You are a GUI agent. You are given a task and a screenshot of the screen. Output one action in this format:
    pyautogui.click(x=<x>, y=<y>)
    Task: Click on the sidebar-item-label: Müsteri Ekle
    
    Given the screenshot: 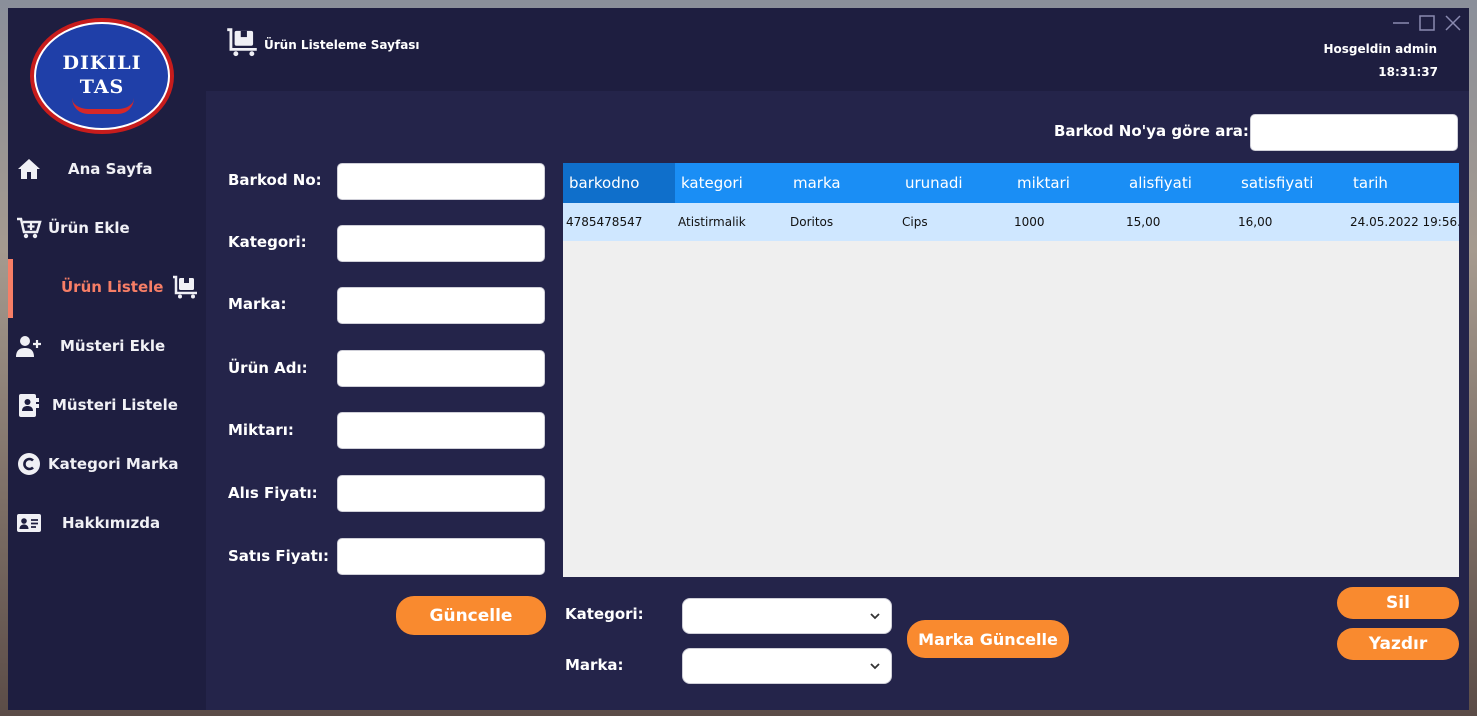 What is the action you would take?
    pyautogui.click(x=113, y=346)
    